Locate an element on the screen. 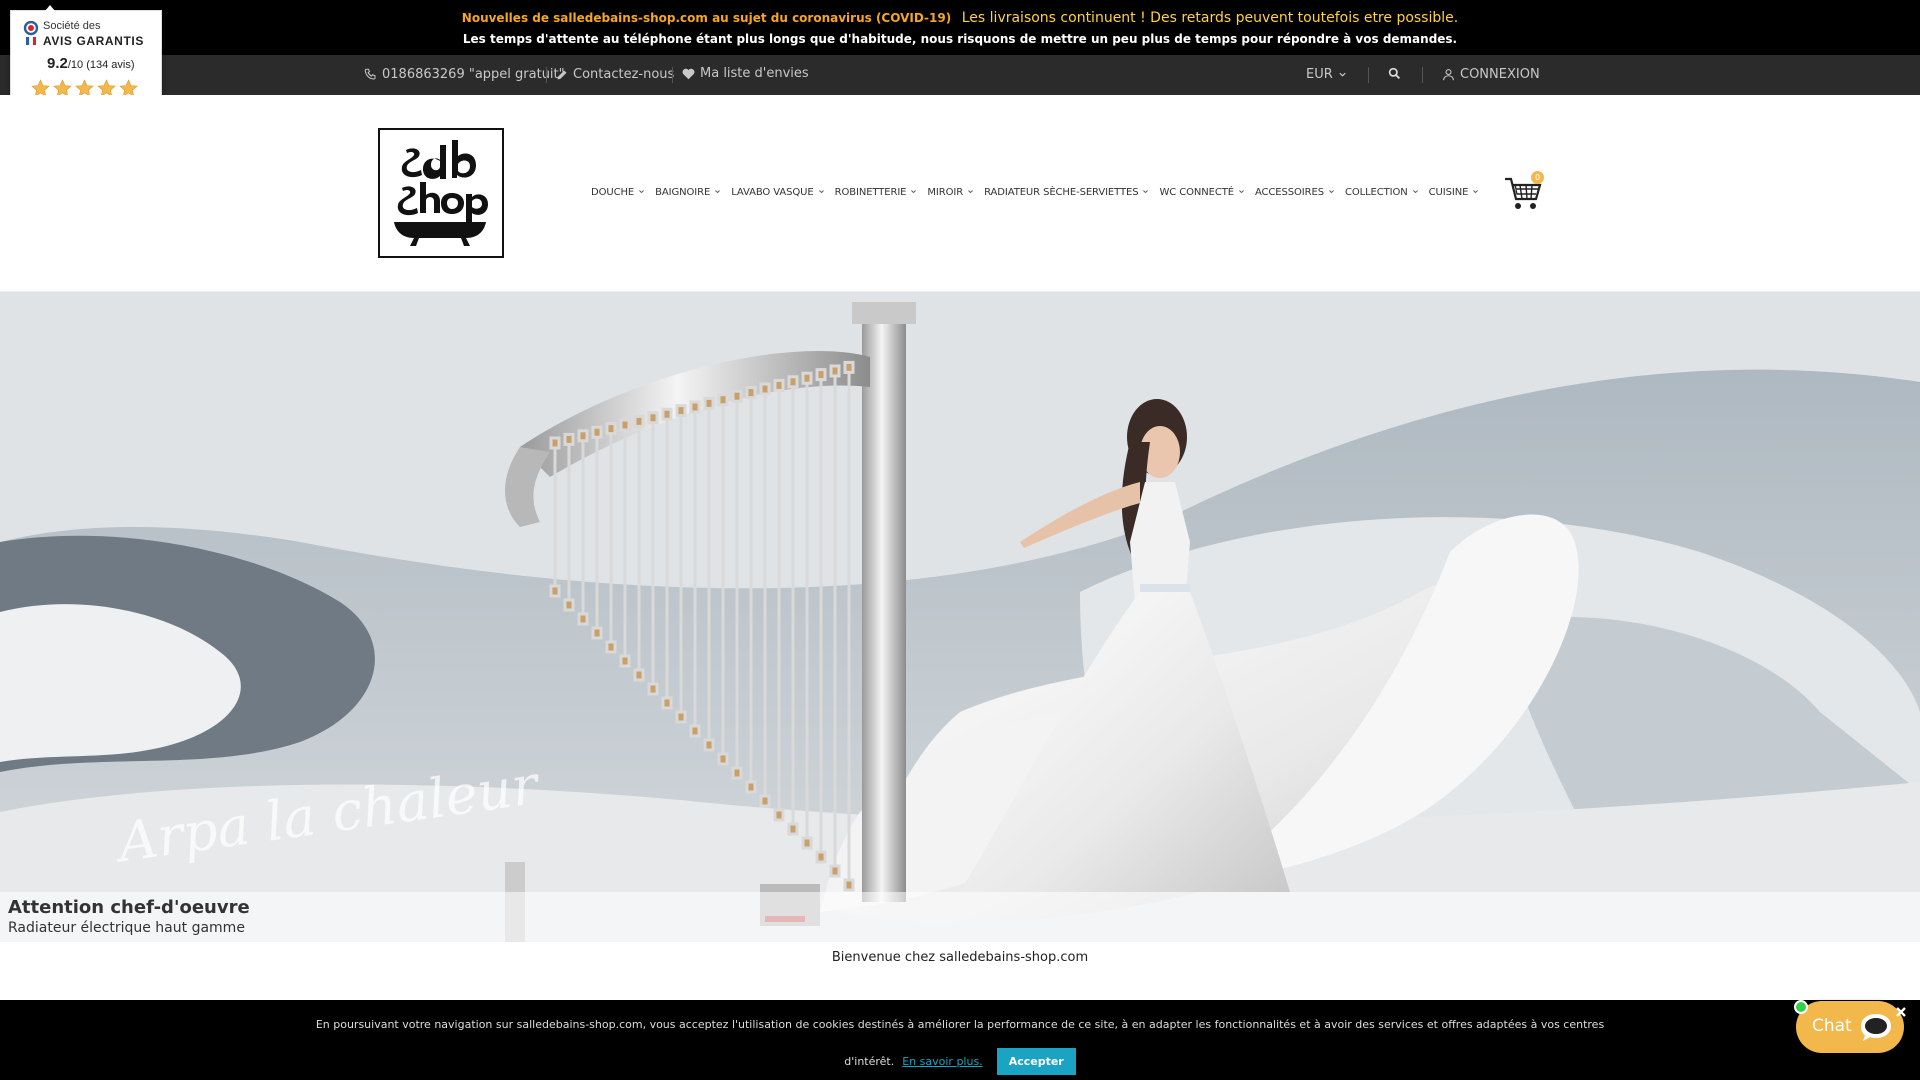 This screenshot has width=1920, height=1080. currency-selector: EUR is located at coordinates (1326, 74).